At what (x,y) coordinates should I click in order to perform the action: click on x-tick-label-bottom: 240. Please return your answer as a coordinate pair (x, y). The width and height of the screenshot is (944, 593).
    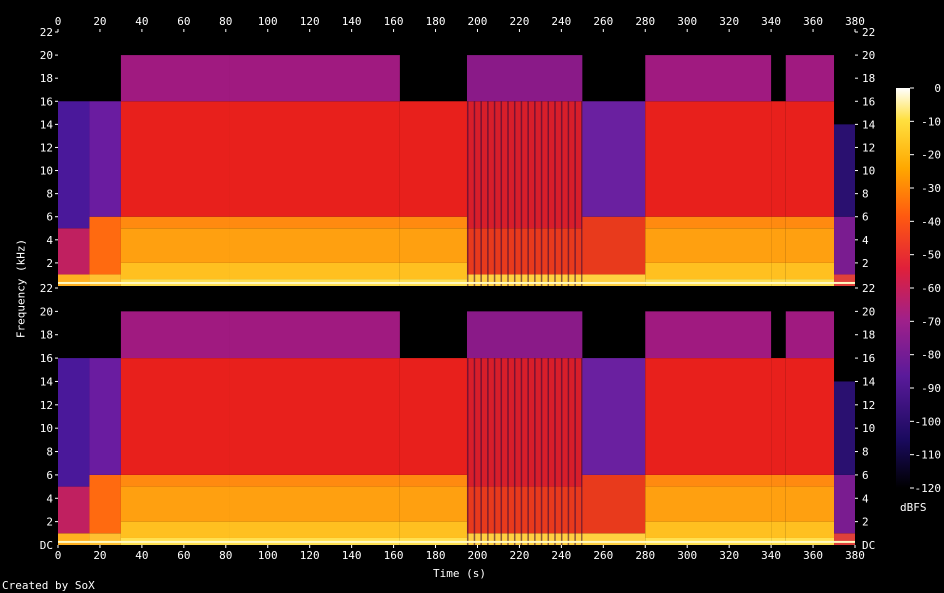
    Looking at the image, I should click on (561, 555).